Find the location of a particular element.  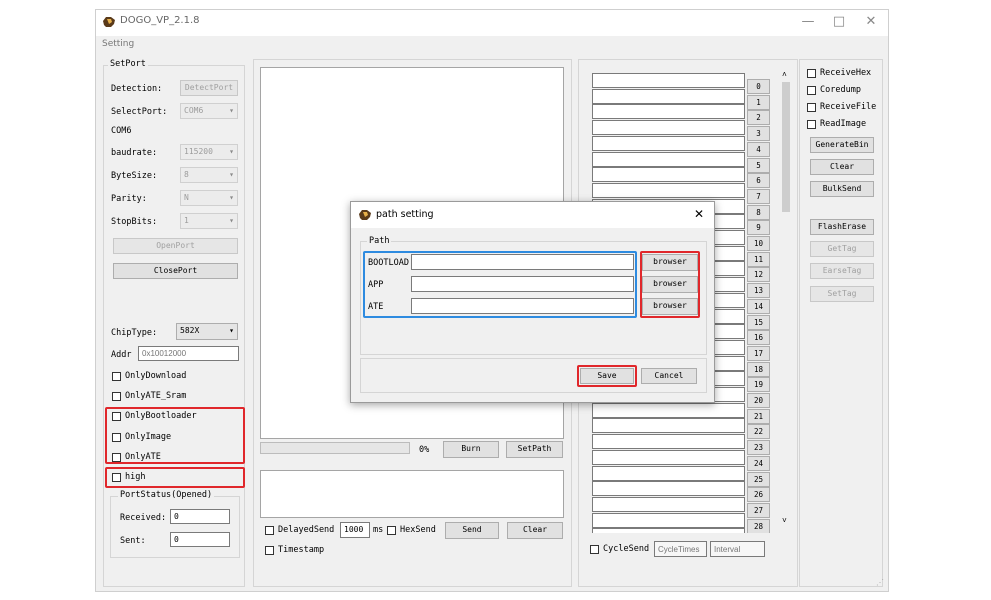

bulk-send-button: BulkSend is located at coordinates (842, 189).